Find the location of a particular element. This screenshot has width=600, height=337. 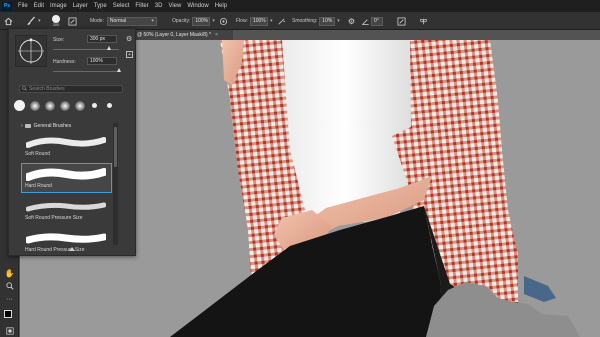

mode-label: Mode: is located at coordinates (97, 21).